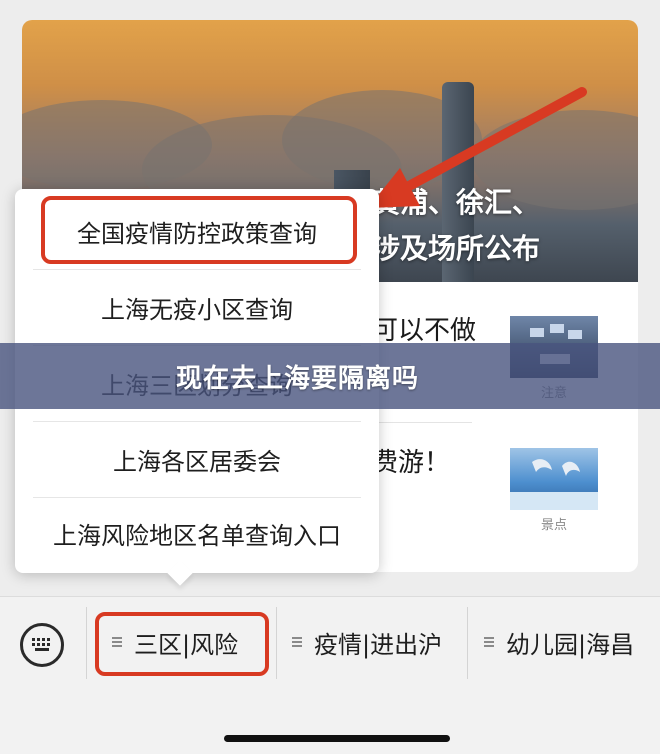  Describe the element at coordinates (298, 378) in the screenshot. I see `overlay-title: 现在去上海要隔离吗` at that location.